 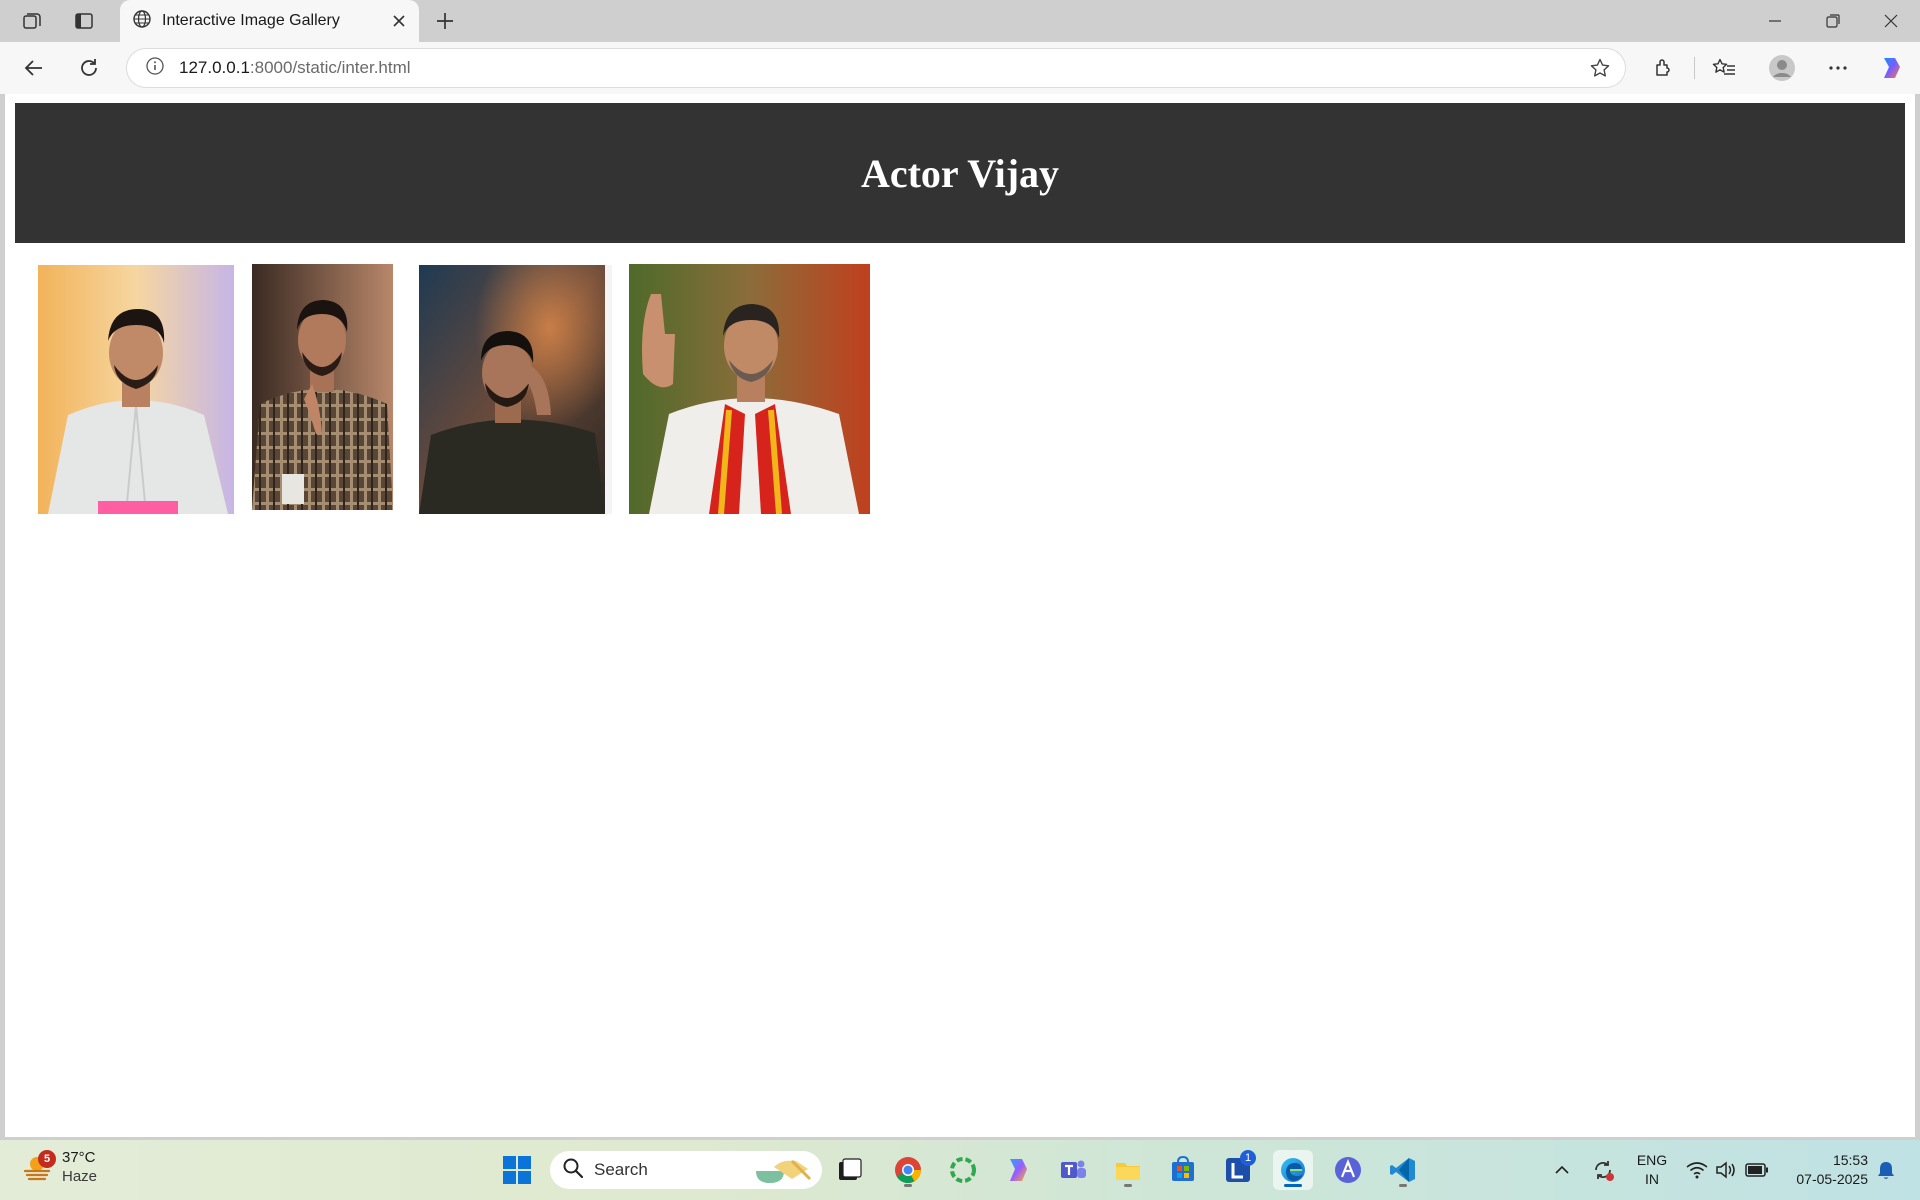 I want to click on clock-date: 07-05-2025, so click(x=1832, y=1179).